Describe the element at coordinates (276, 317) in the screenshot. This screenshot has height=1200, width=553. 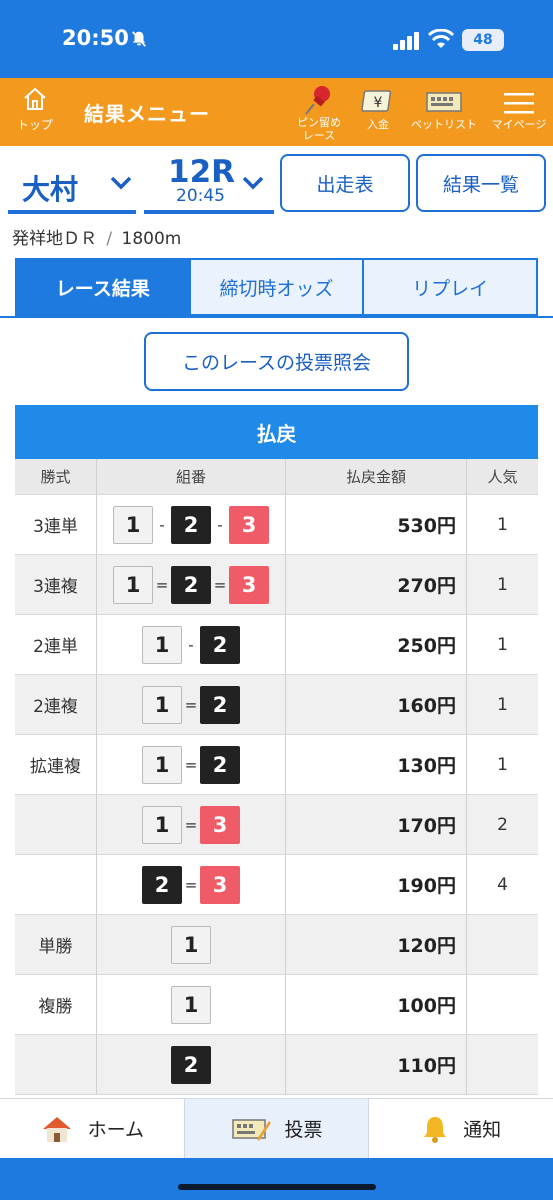
I see `tab-underline` at that location.